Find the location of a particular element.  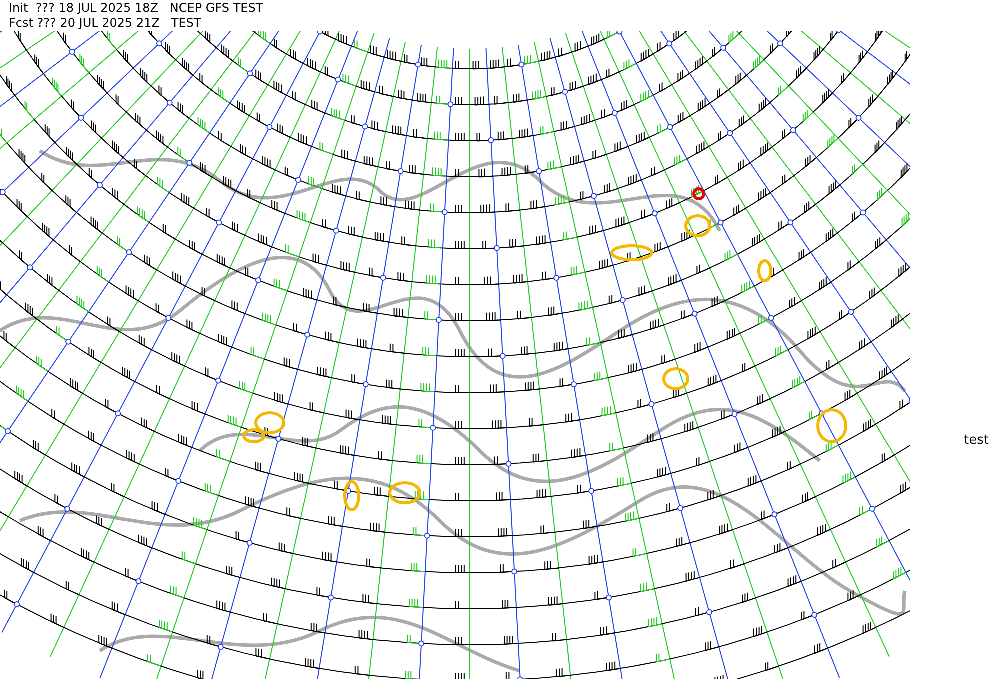

side-label: test is located at coordinates (976, 440).